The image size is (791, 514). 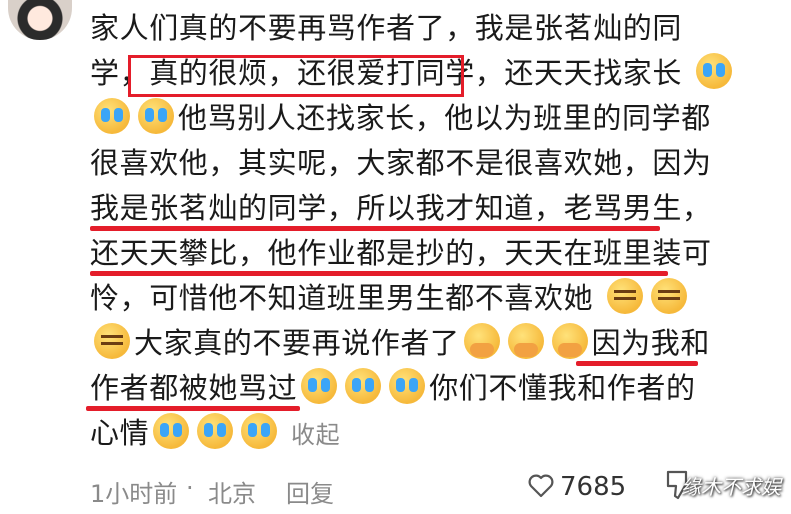 What do you see at coordinates (731, 487) in the screenshot?
I see `watermark: 缘木不求娱` at bounding box center [731, 487].